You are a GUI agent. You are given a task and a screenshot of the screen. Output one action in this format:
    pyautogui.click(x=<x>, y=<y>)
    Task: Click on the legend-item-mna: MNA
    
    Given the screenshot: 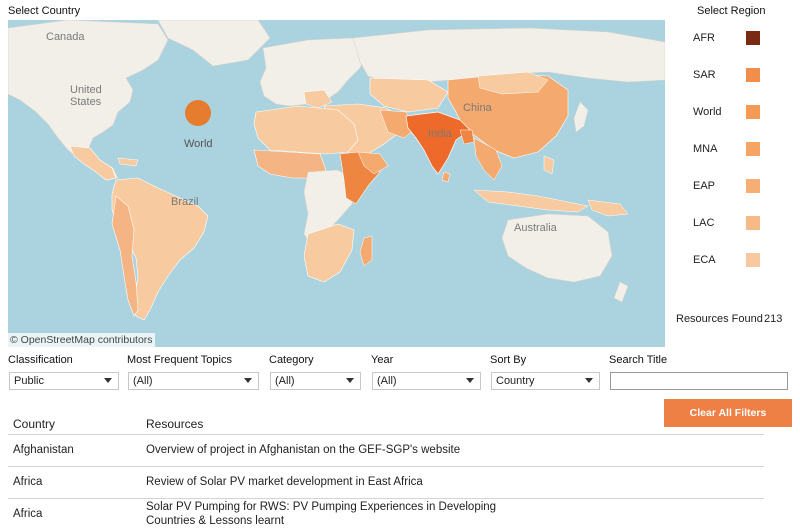 What is the action you would take?
    pyautogui.click(x=731, y=150)
    